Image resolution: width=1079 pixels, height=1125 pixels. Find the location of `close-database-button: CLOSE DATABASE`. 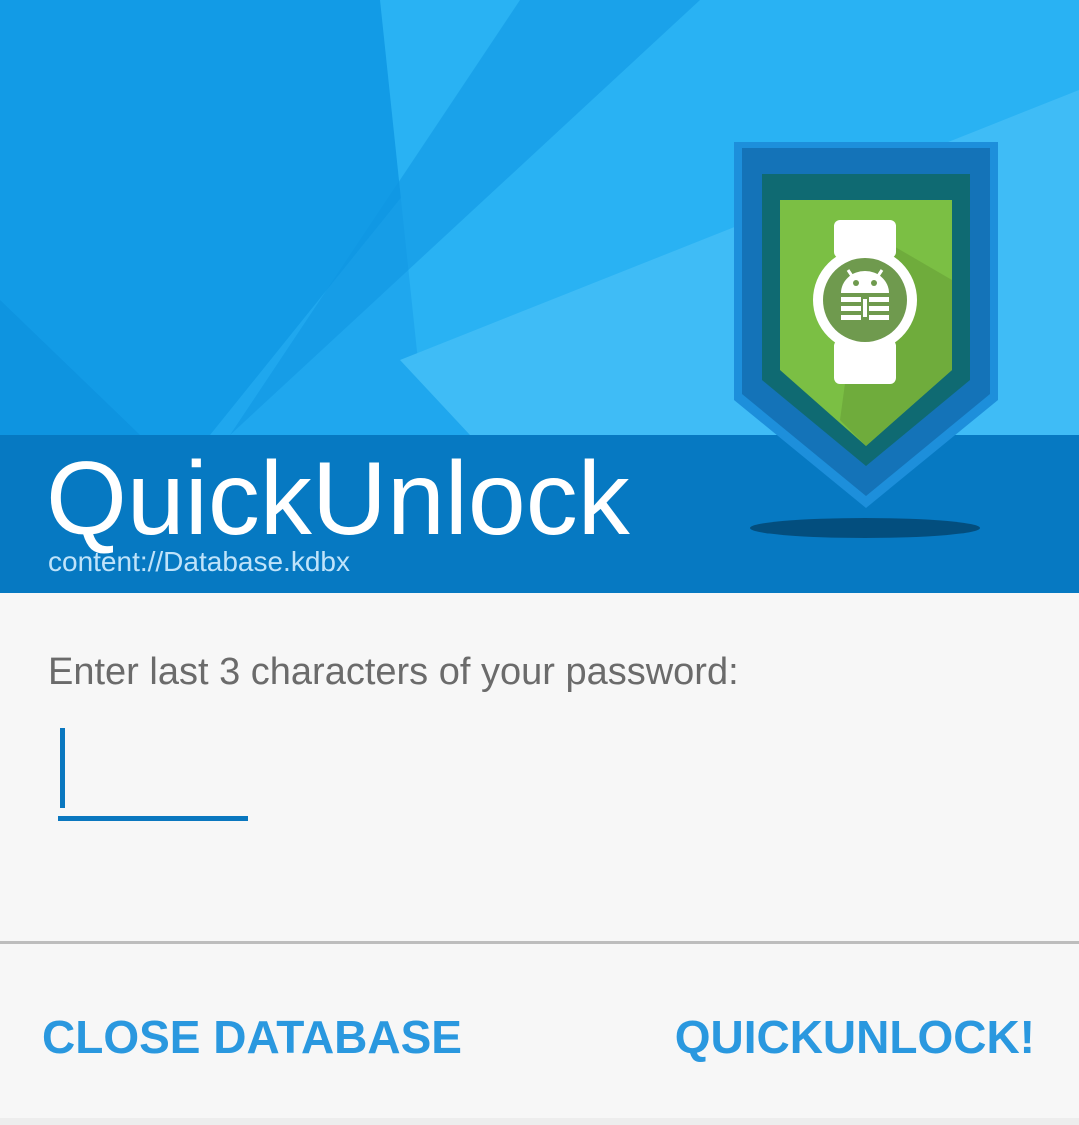

close-database-button: CLOSE DATABASE is located at coordinates (252, 1037).